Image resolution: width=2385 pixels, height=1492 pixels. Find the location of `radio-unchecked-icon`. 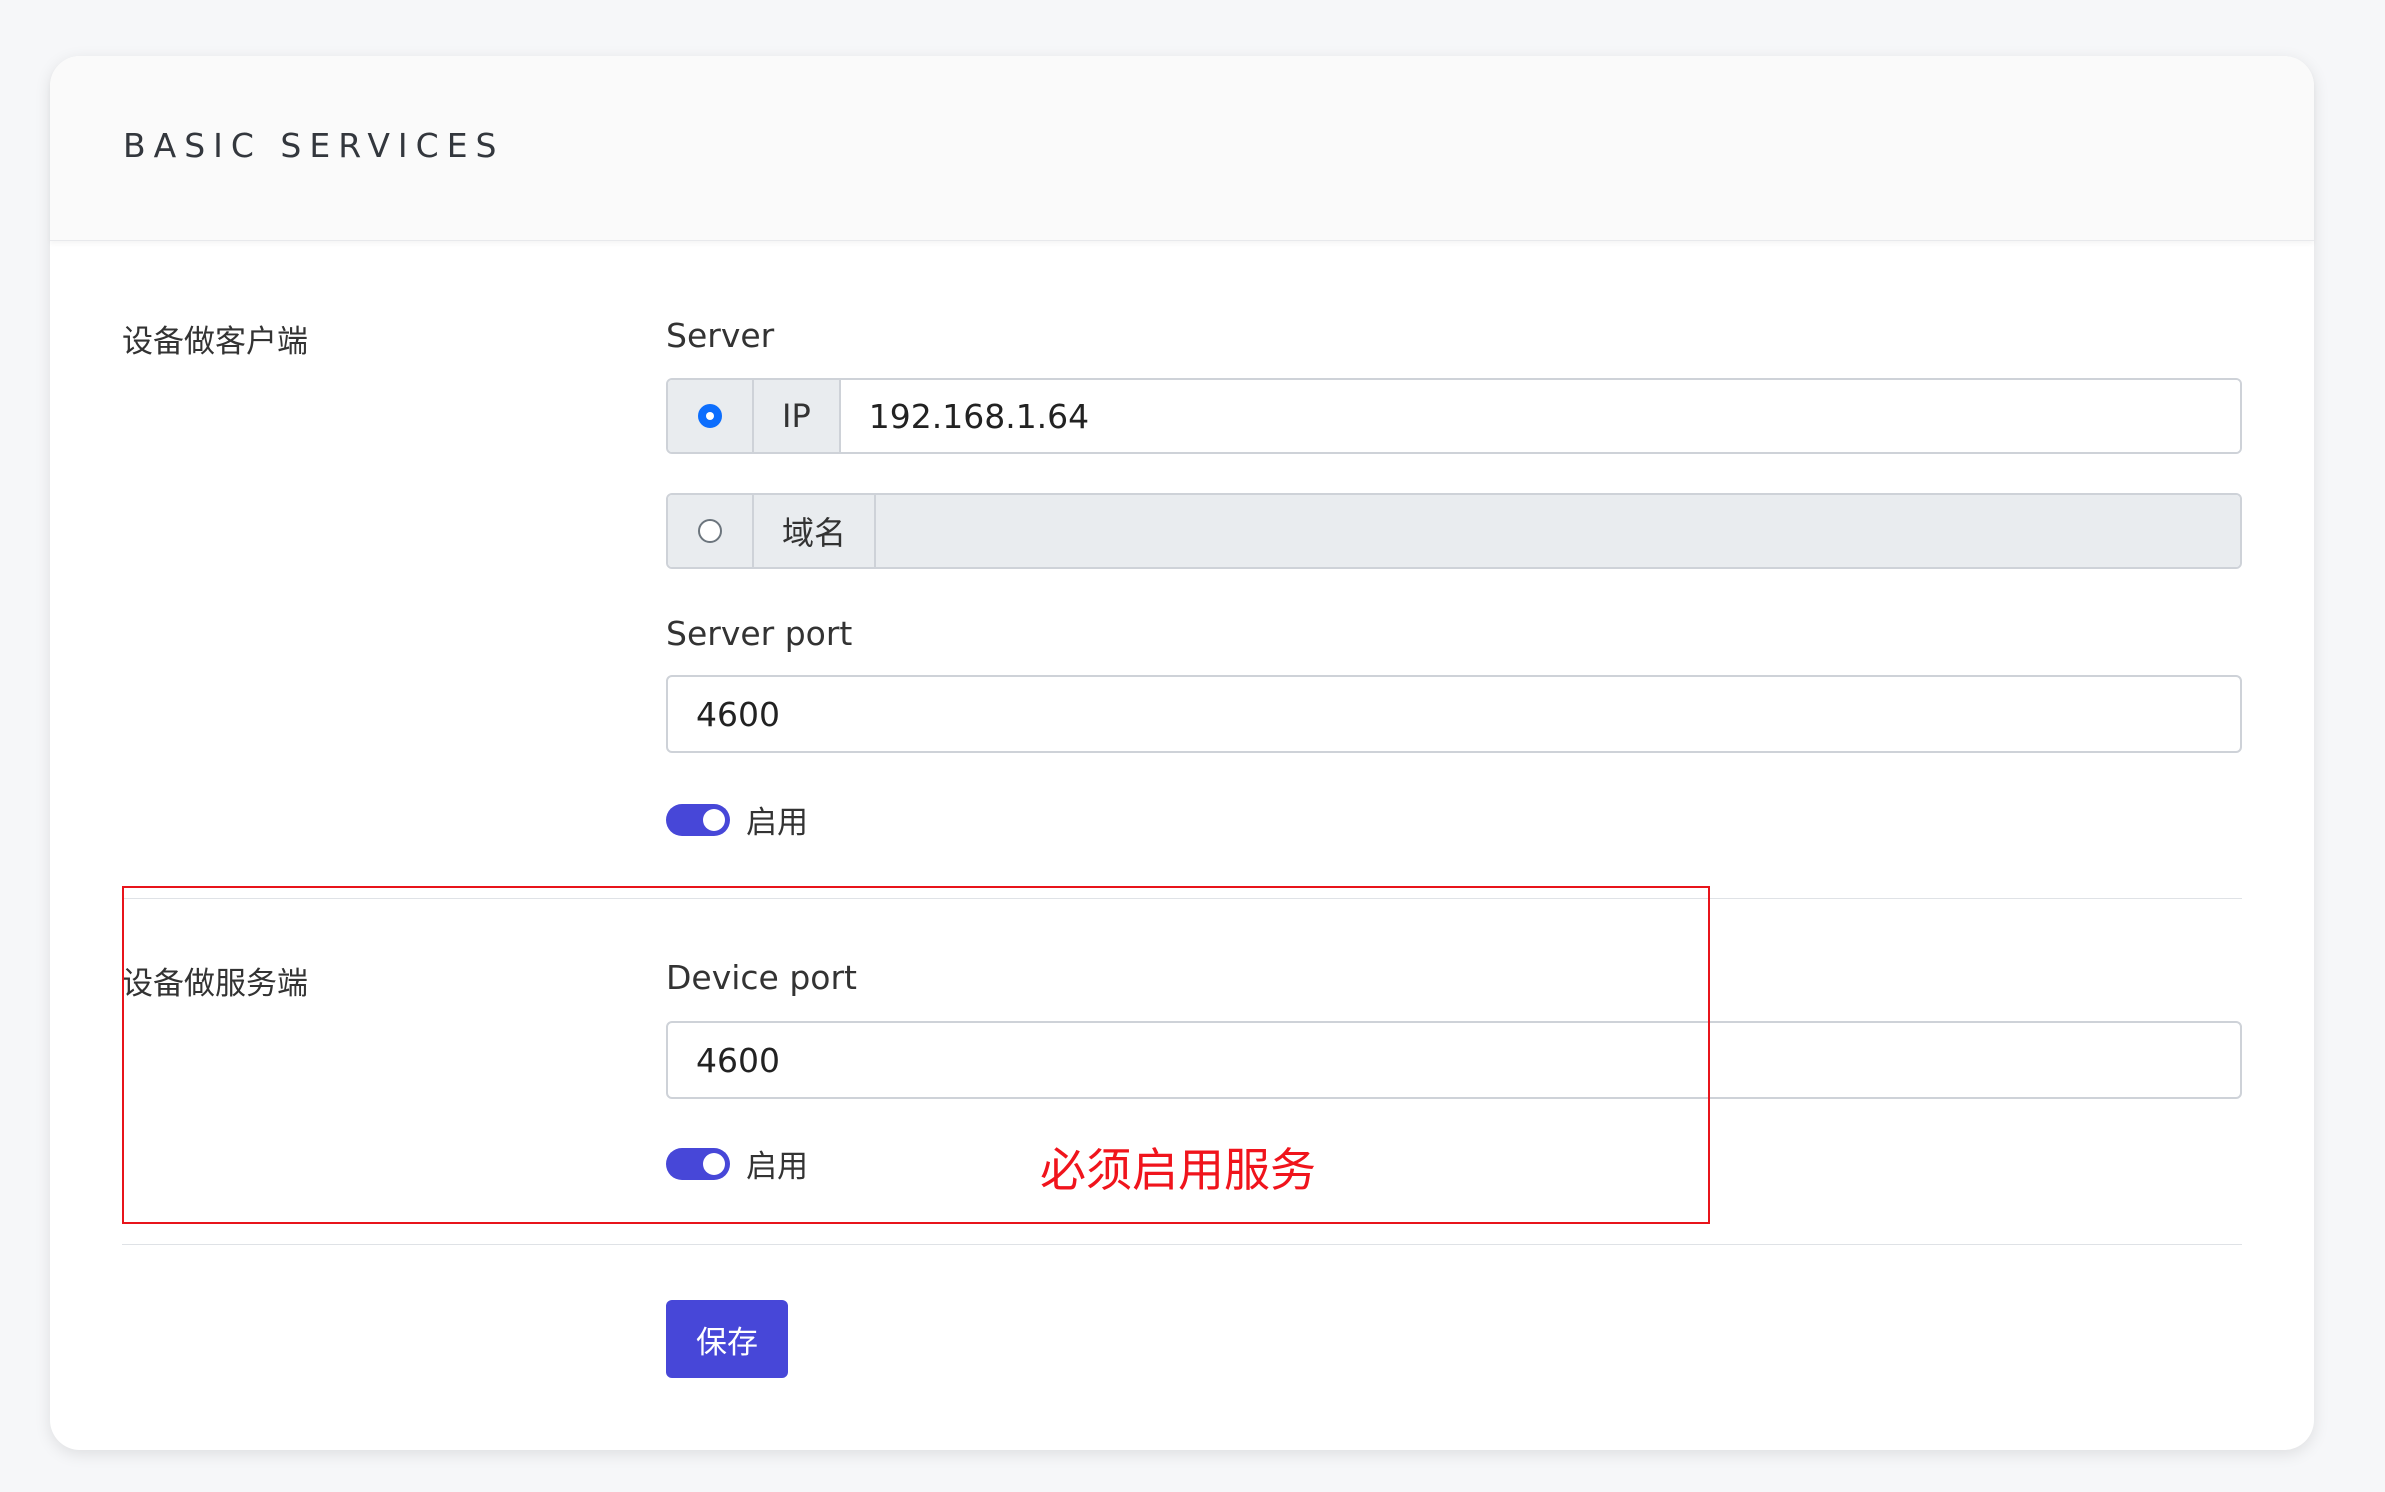

radio-unchecked-icon is located at coordinates (710, 531).